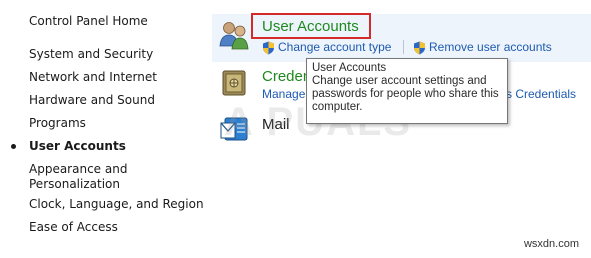 This screenshot has width=591, height=258. Describe the element at coordinates (74, 184) in the screenshot. I see `sidebar-item-personalization: Personalization` at that location.